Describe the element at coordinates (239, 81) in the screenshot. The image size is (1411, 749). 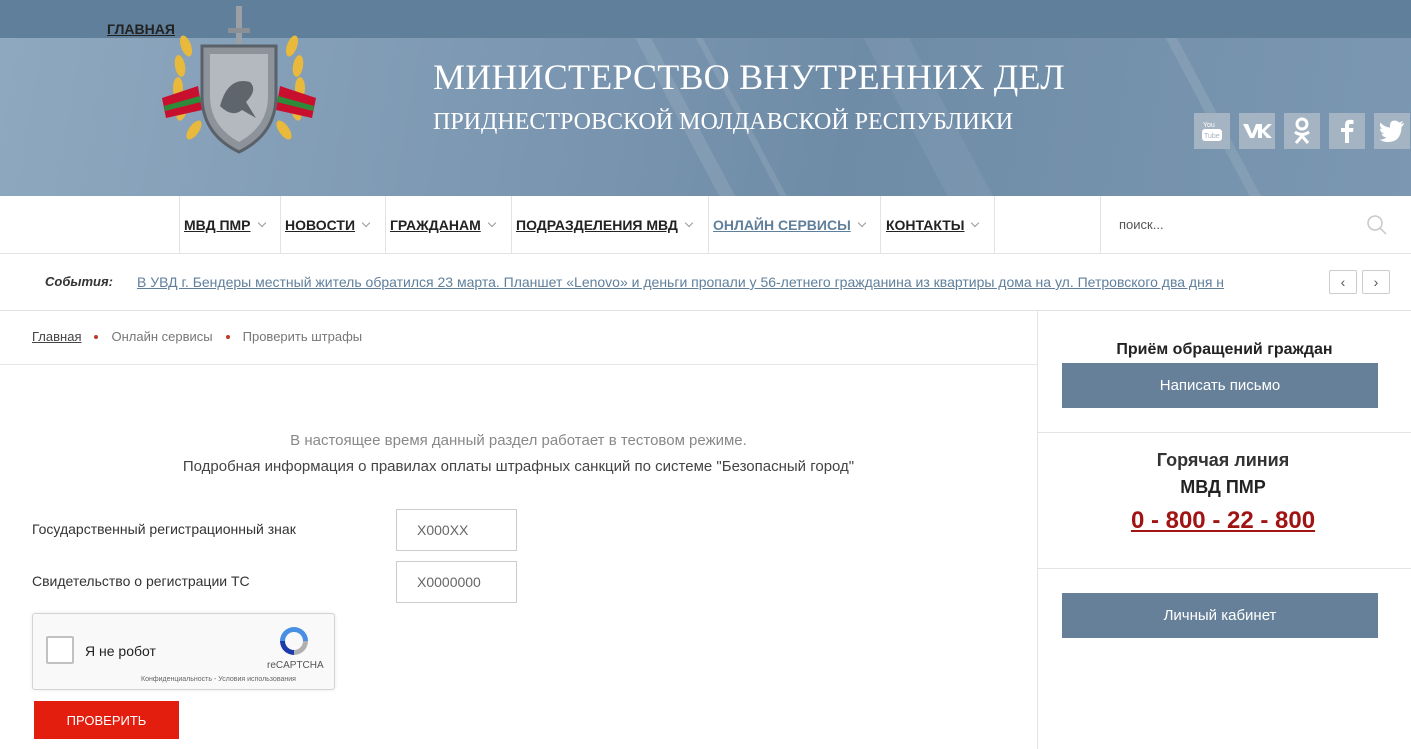
I see `ministry-emblem-logo` at that location.